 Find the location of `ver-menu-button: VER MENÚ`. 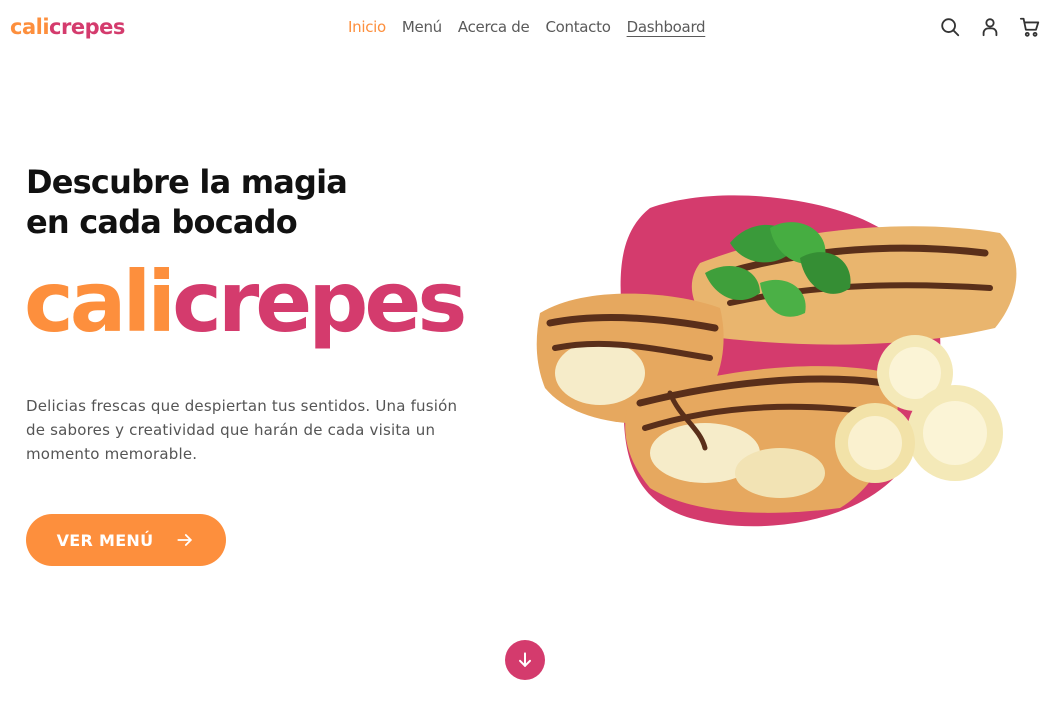

ver-menu-button: VER MENÚ is located at coordinates (126, 540).